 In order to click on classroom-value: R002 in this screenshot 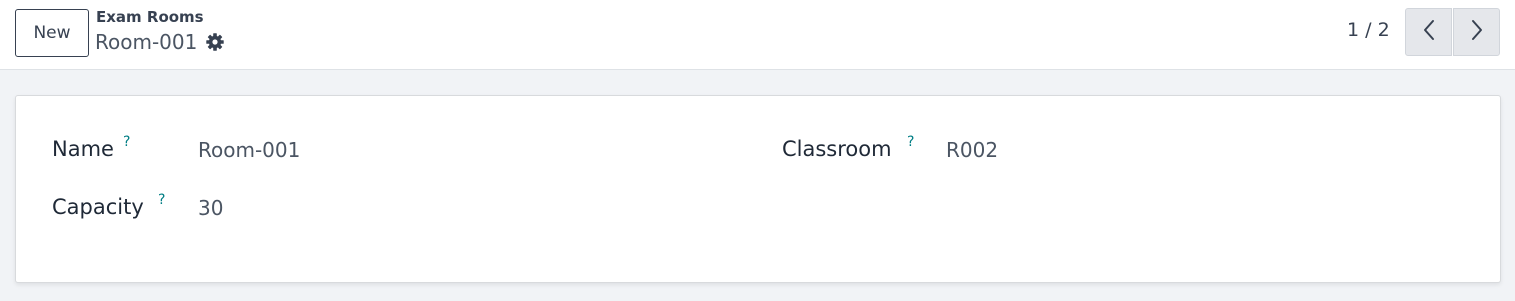, I will do `click(972, 150)`.